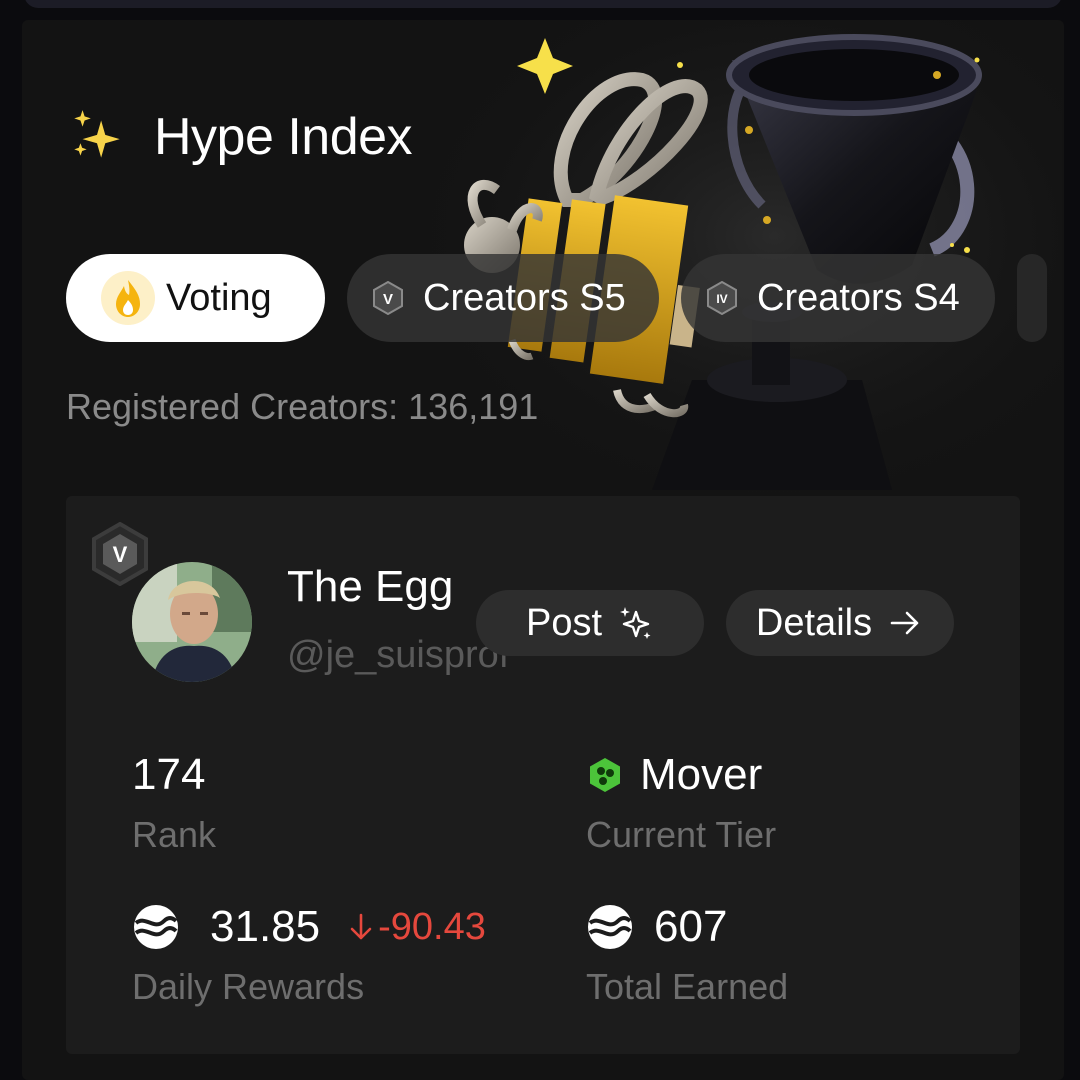 The height and width of the screenshot is (1080, 1080). What do you see at coordinates (219, 297) in the screenshot?
I see `tab-voting-label: Voting` at bounding box center [219, 297].